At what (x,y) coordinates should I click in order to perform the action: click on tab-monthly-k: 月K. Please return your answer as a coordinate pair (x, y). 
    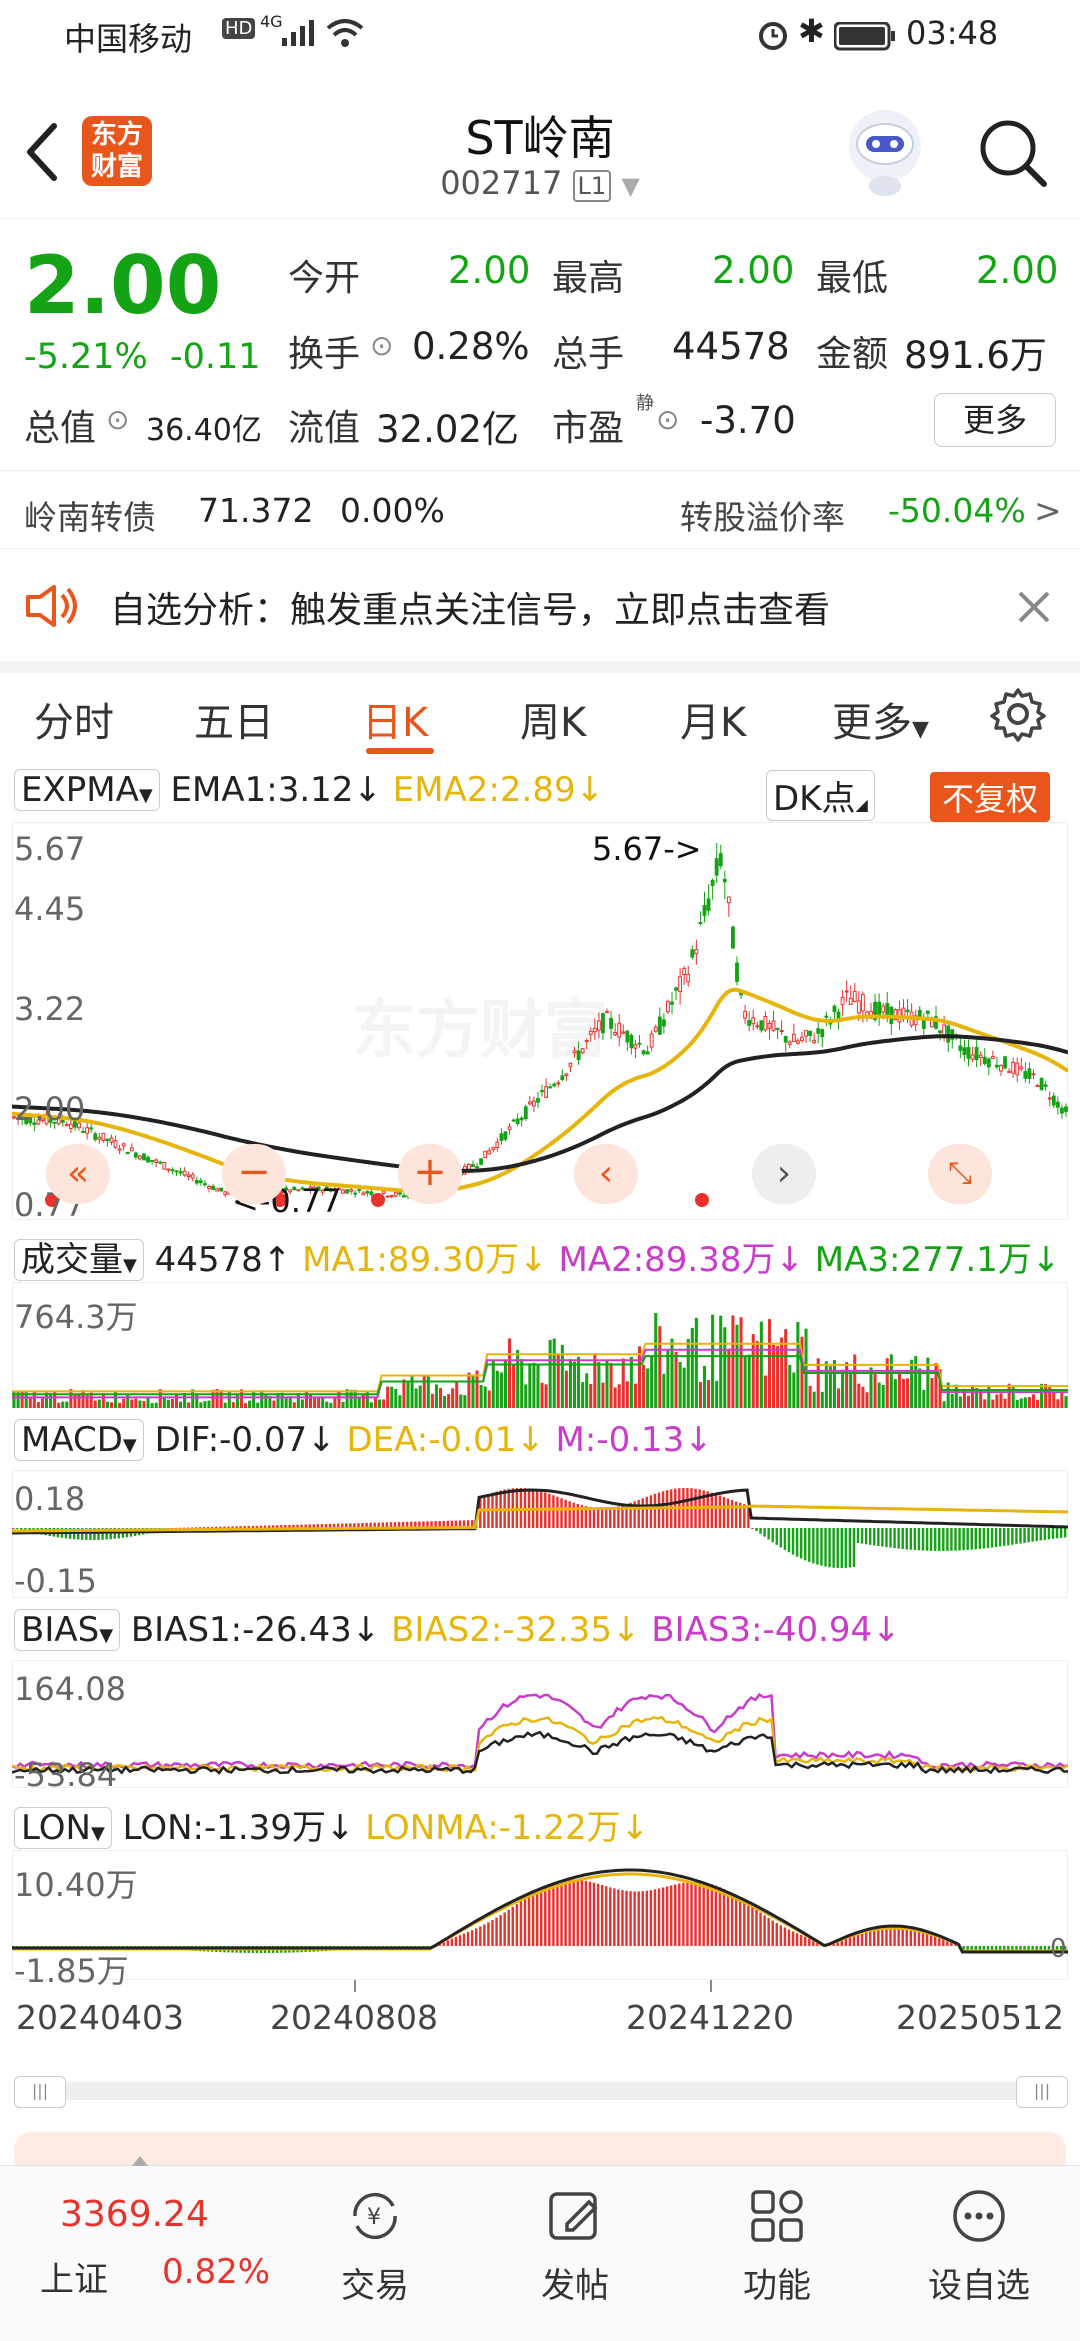
    Looking at the image, I should click on (713, 719).